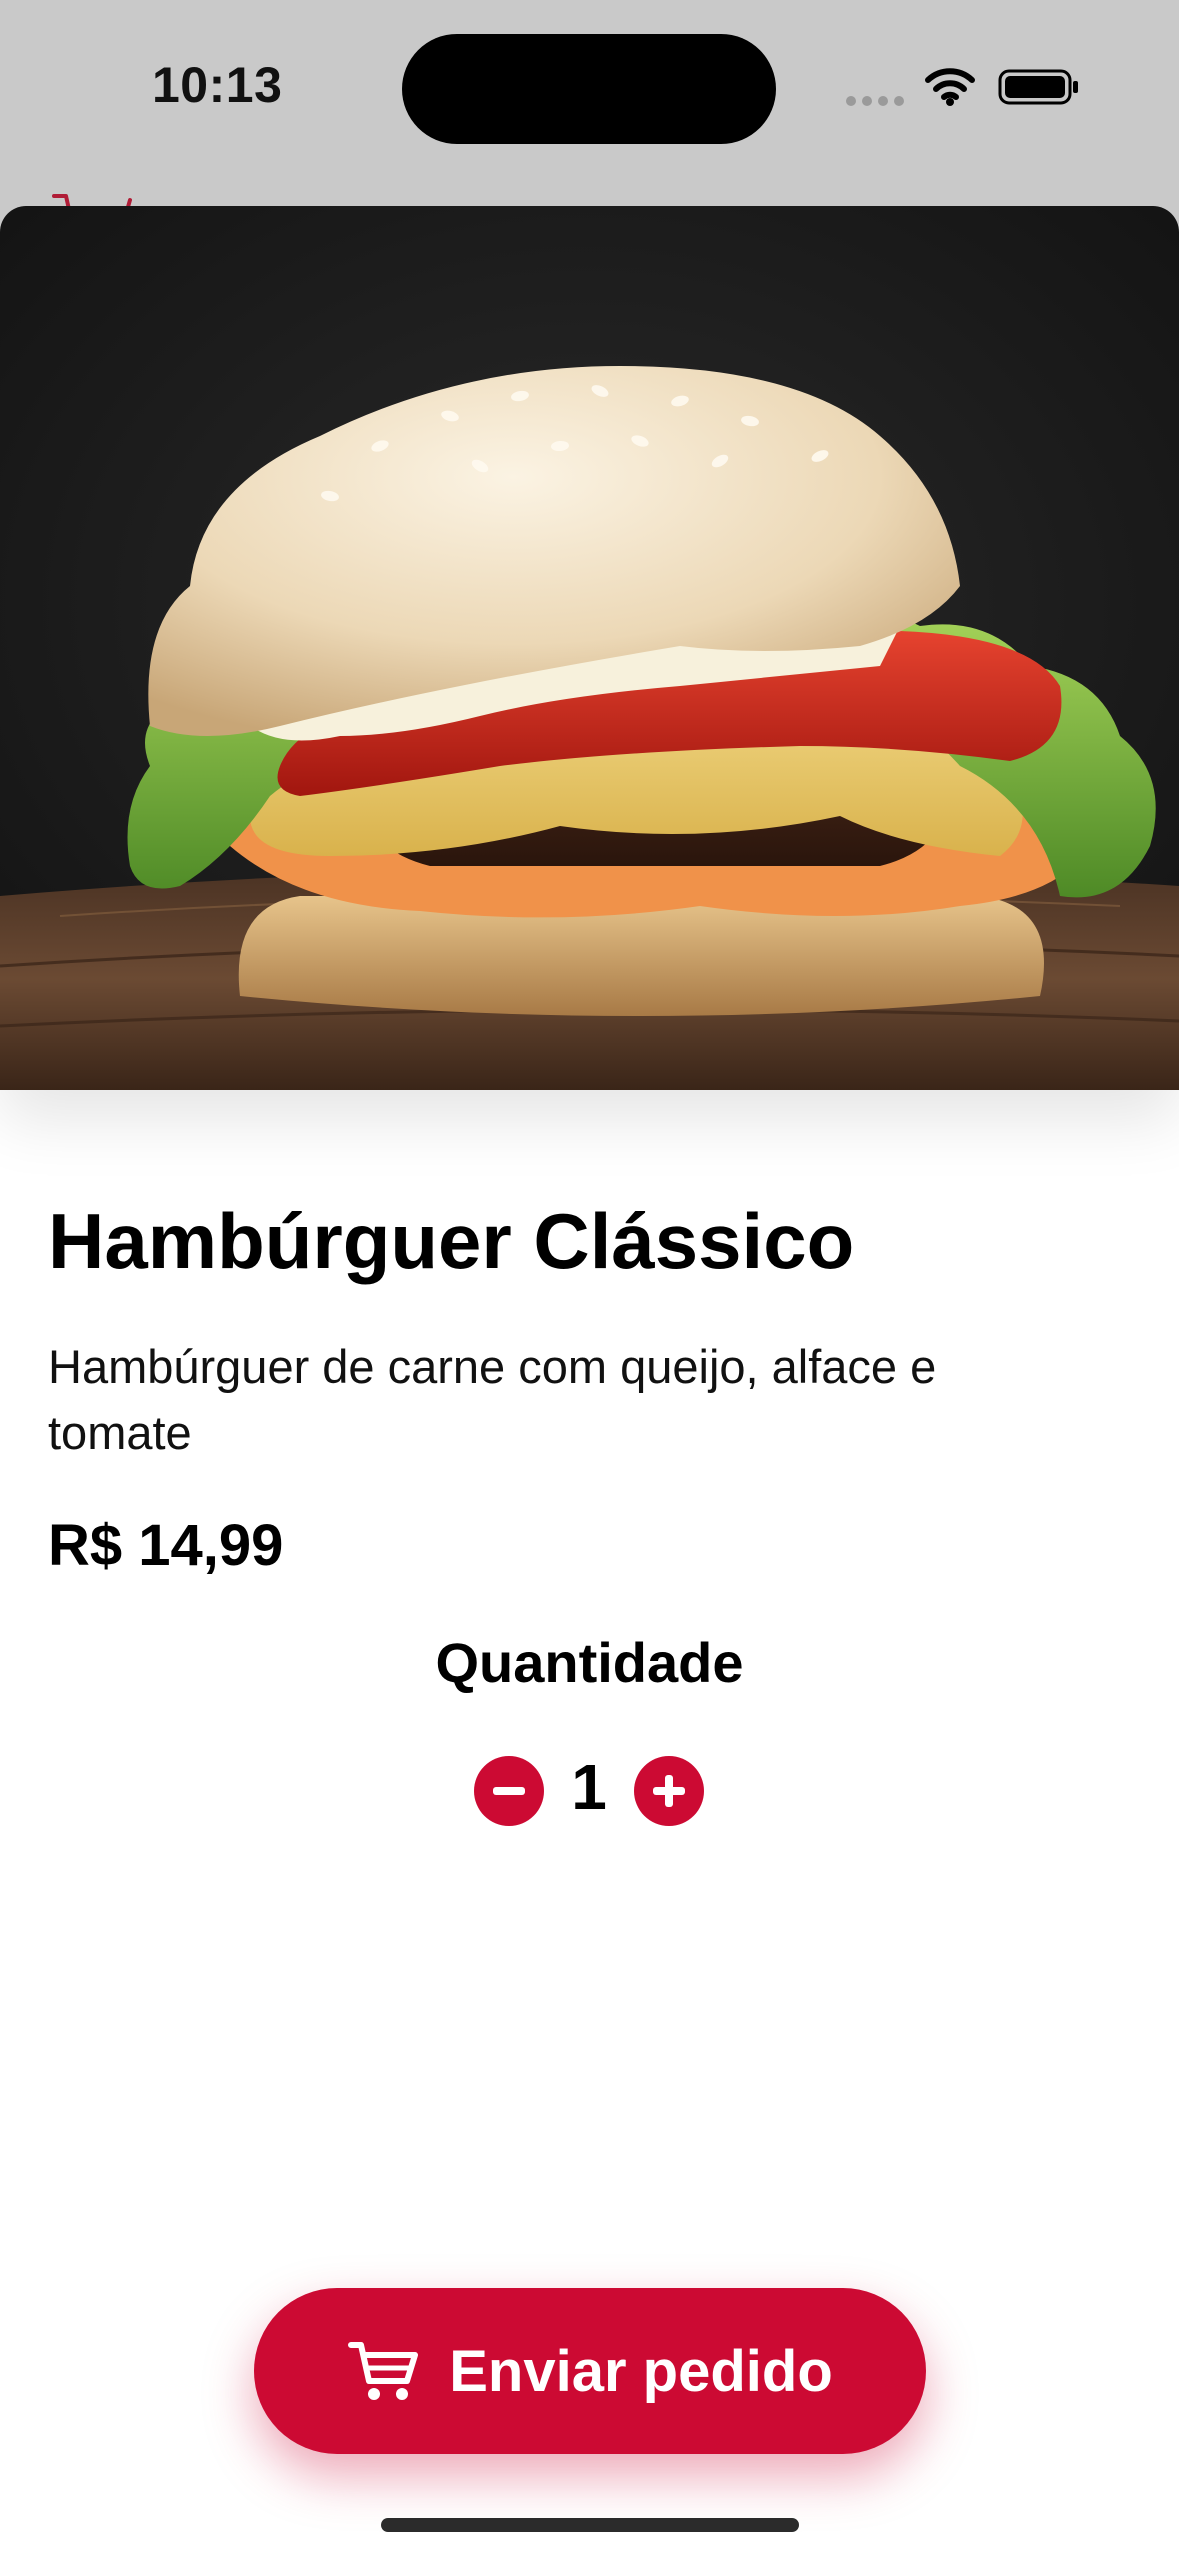 This screenshot has width=1179, height=2556. Describe the element at coordinates (1038, 87) in the screenshot. I see `battery-icon` at that location.